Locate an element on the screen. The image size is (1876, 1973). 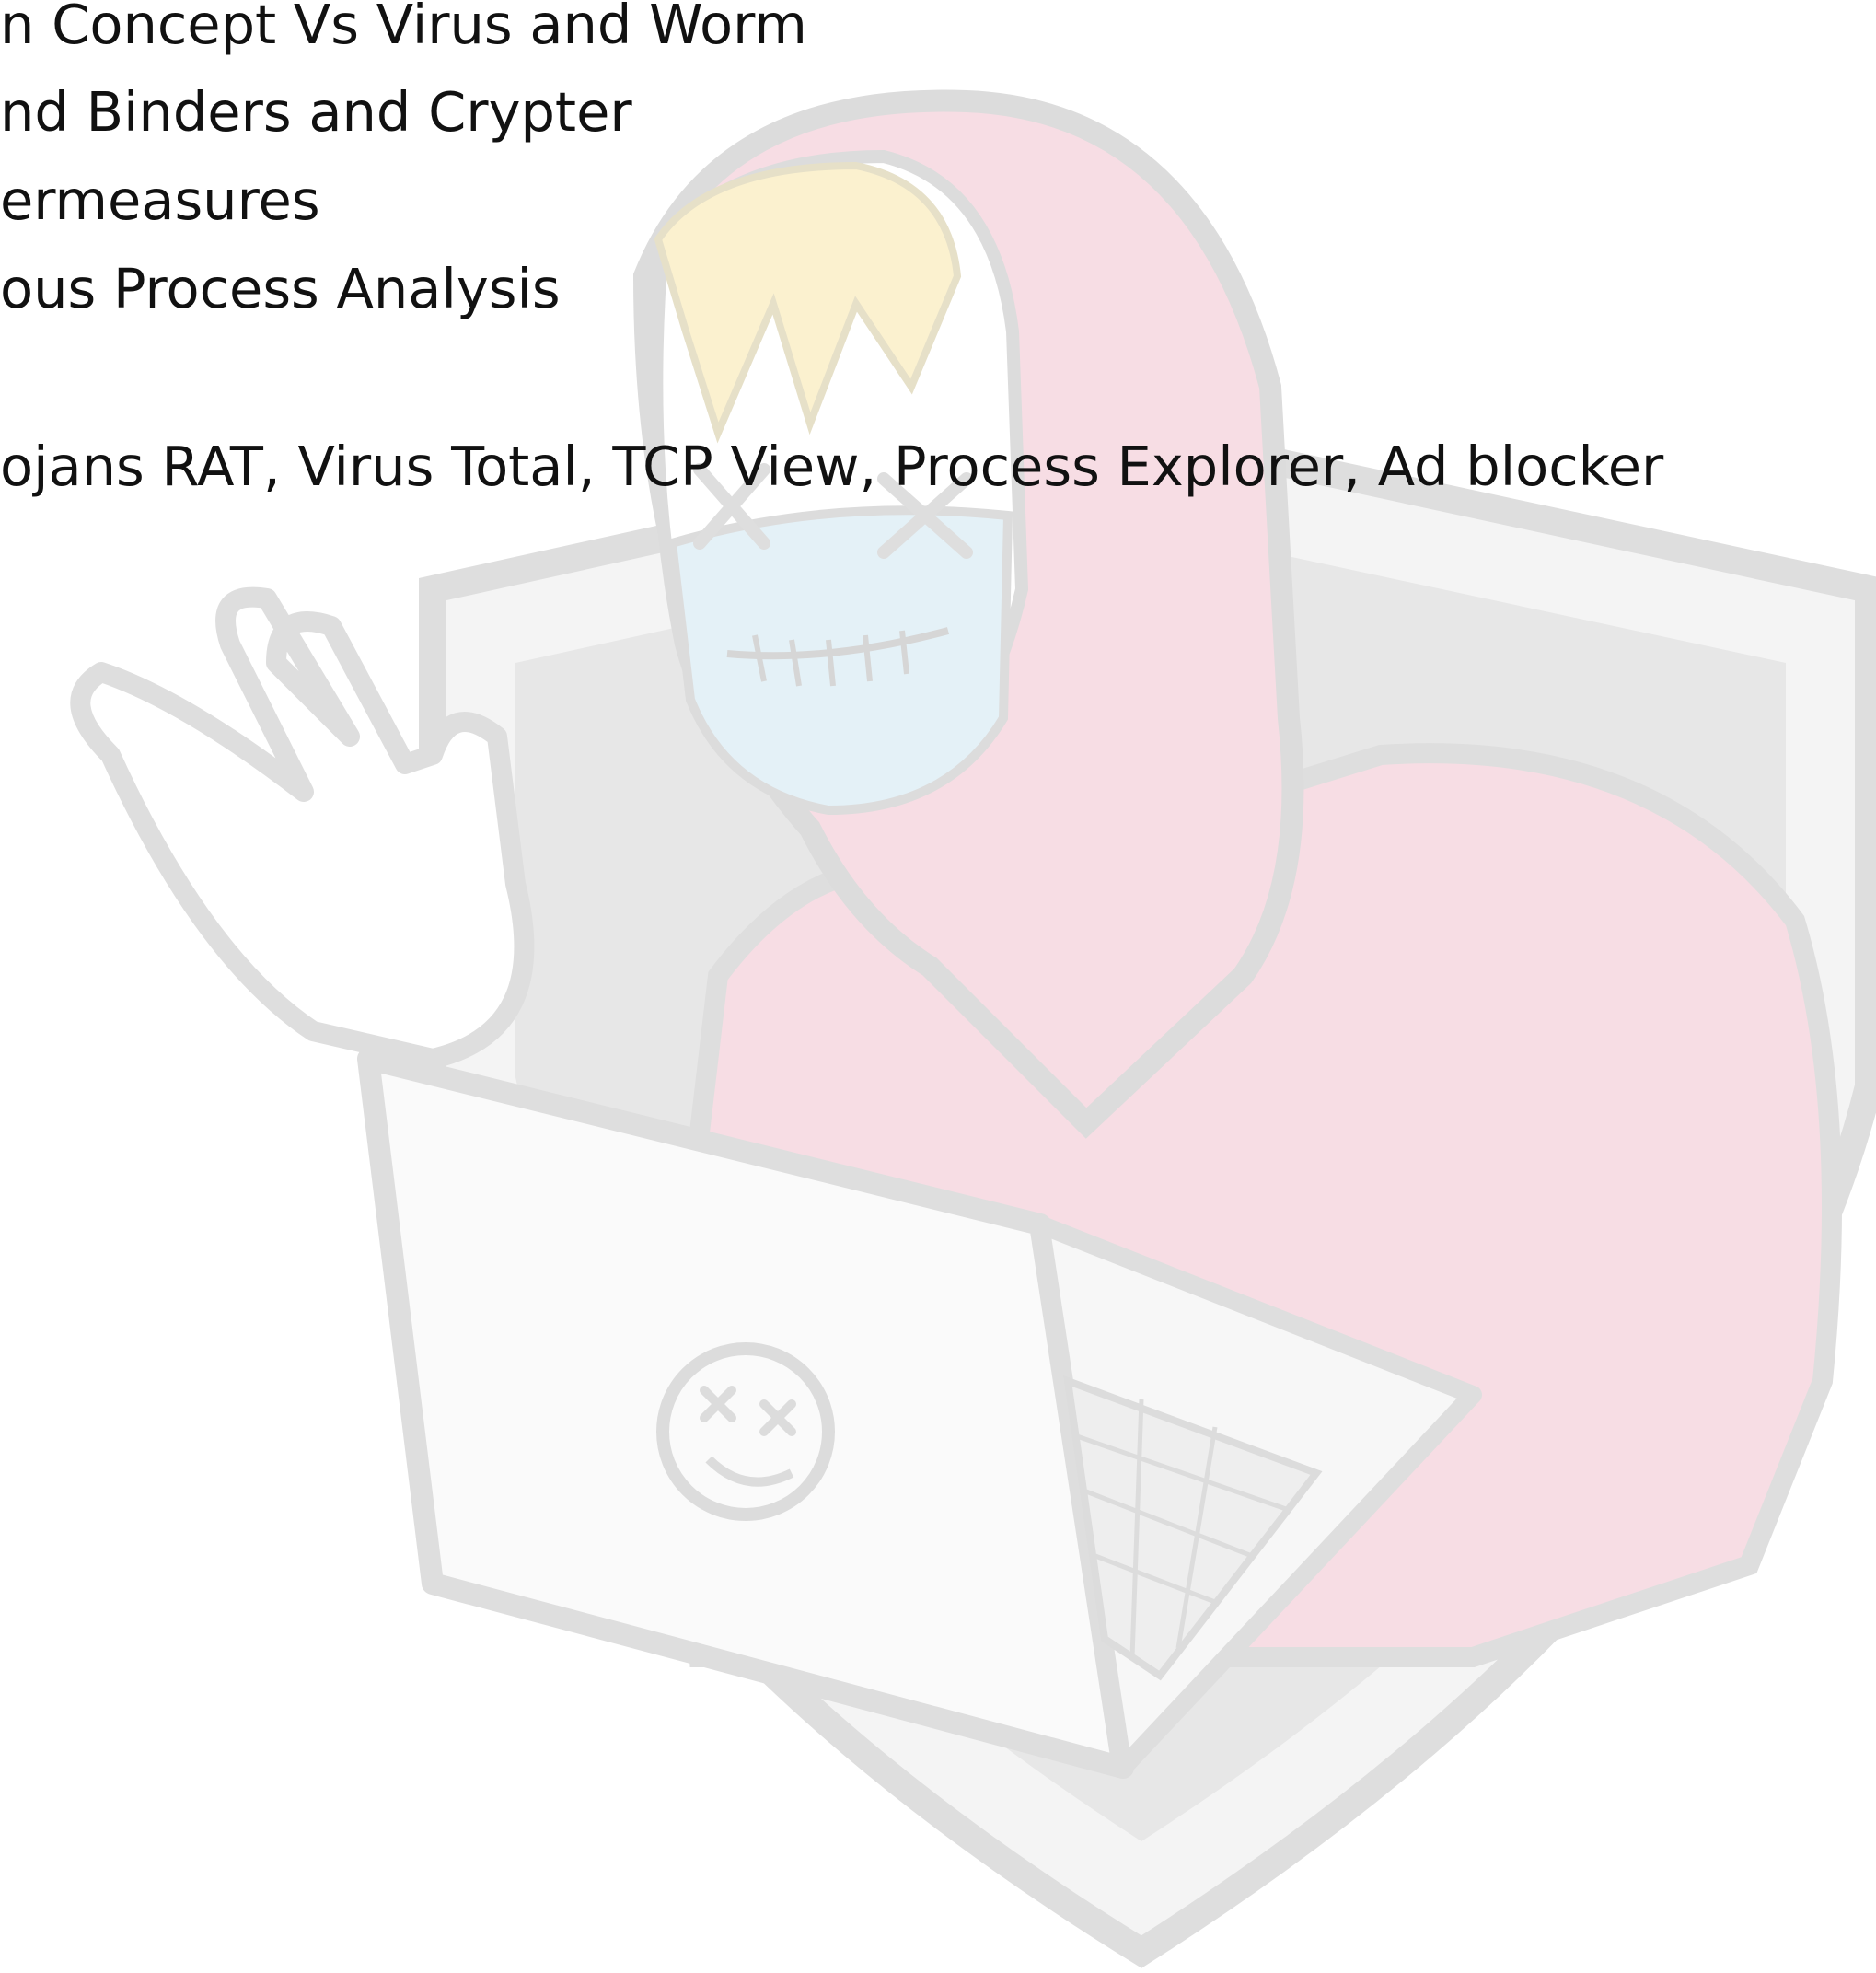
topic-line: nd Binders and Crypter is located at coordinates (316, 112).